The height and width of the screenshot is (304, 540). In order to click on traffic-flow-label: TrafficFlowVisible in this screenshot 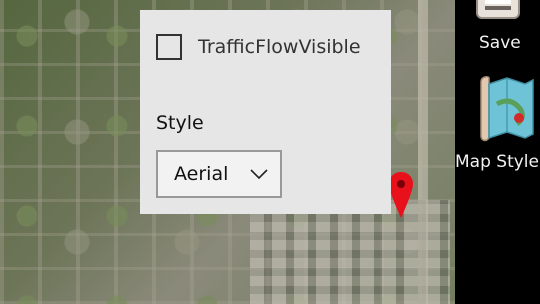, I will do `click(279, 47)`.